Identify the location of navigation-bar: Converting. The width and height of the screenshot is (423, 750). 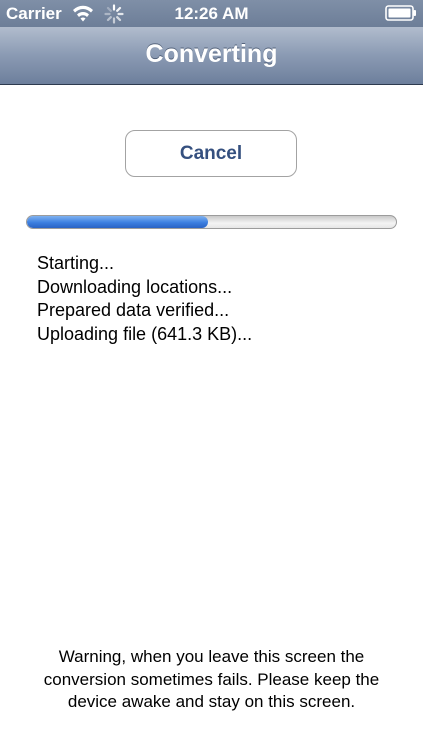
(211, 56).